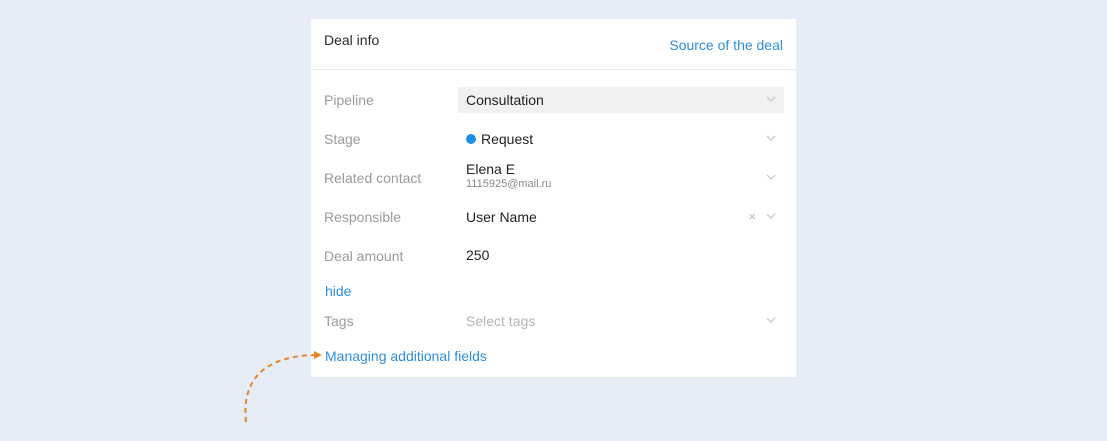  I want to click on stage-label: Stage, so click(342, 139).